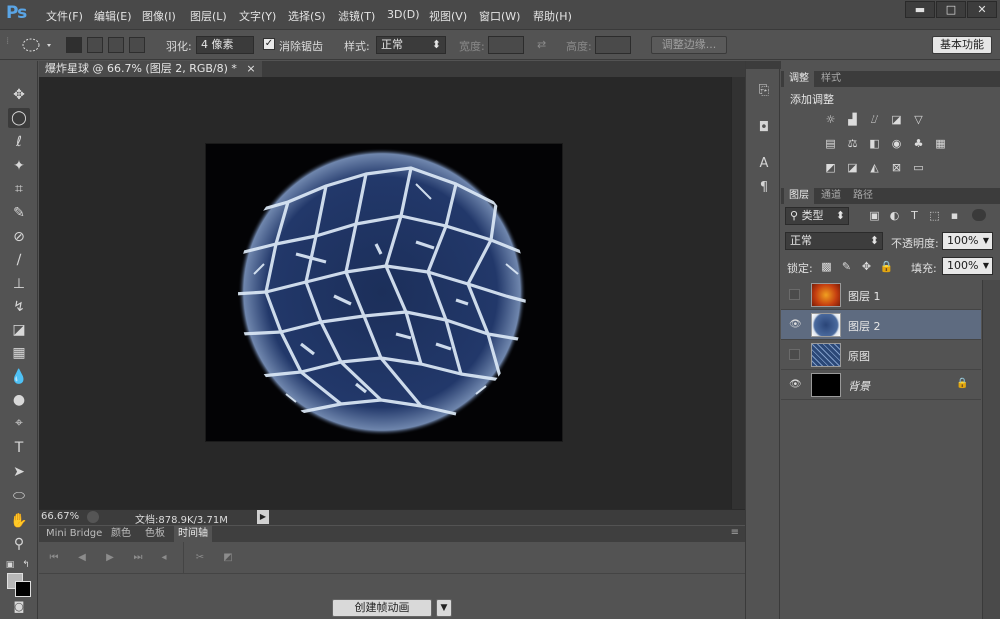 The height and width of the screenshot is (619, 1000). What do you see at coordinates (193, 534) in the screenshot?
I see `tab-timeline: 时间轴` at bounding box center [193, 534].